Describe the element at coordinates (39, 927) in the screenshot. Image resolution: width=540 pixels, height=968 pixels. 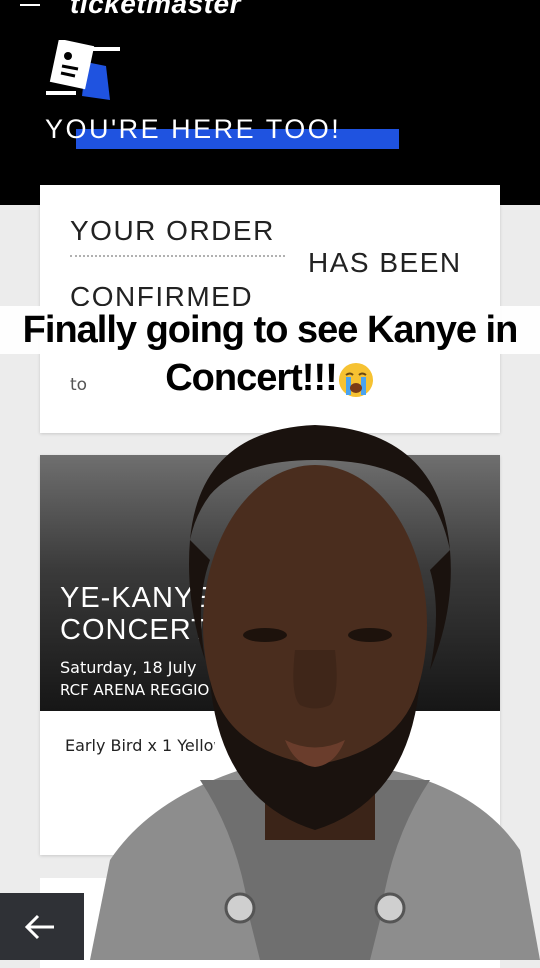
I see `back-arrow-icon` at that location.